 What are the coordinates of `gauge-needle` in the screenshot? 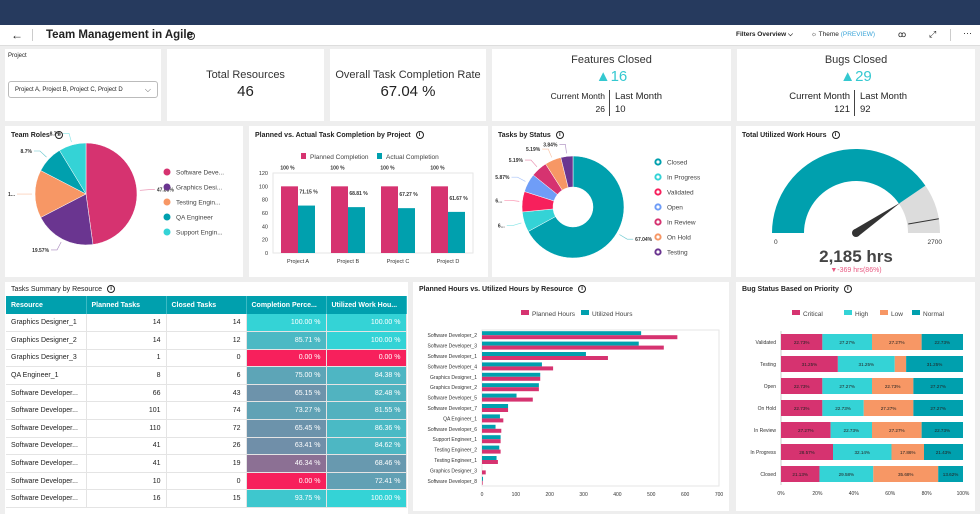 It's located at (877, 219).